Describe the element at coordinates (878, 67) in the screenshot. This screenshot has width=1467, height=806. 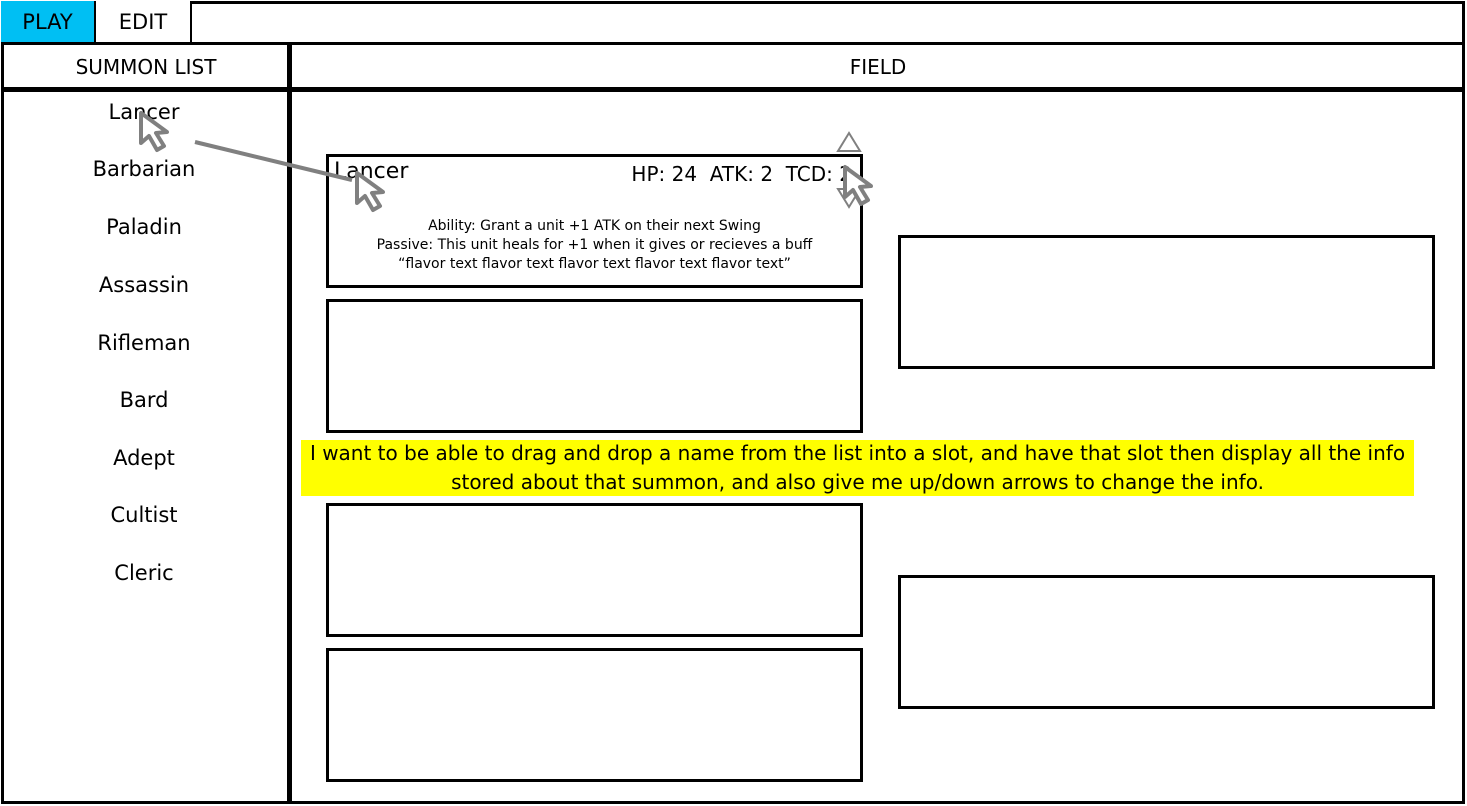
I see `field-header: FIELD` at that location.